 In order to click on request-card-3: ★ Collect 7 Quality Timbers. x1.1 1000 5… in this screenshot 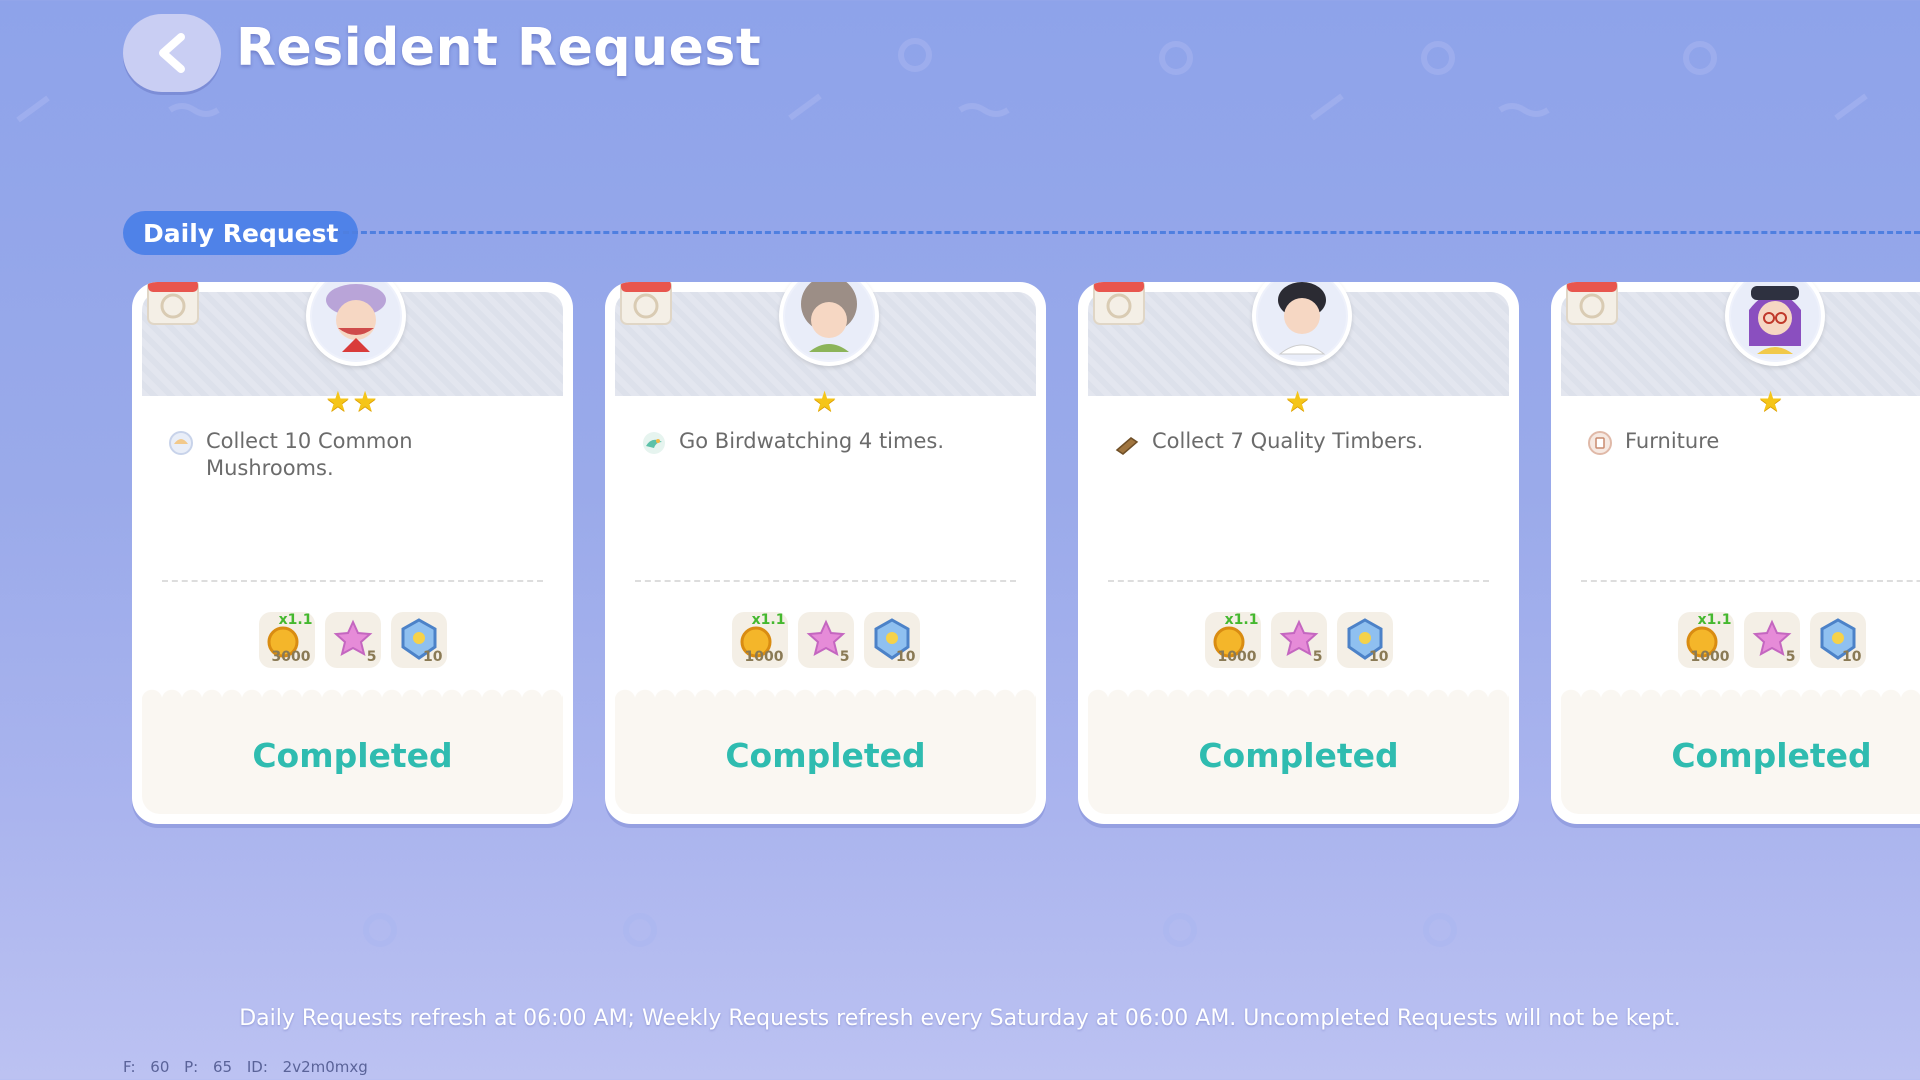, I will do `click(1298, 553)`.